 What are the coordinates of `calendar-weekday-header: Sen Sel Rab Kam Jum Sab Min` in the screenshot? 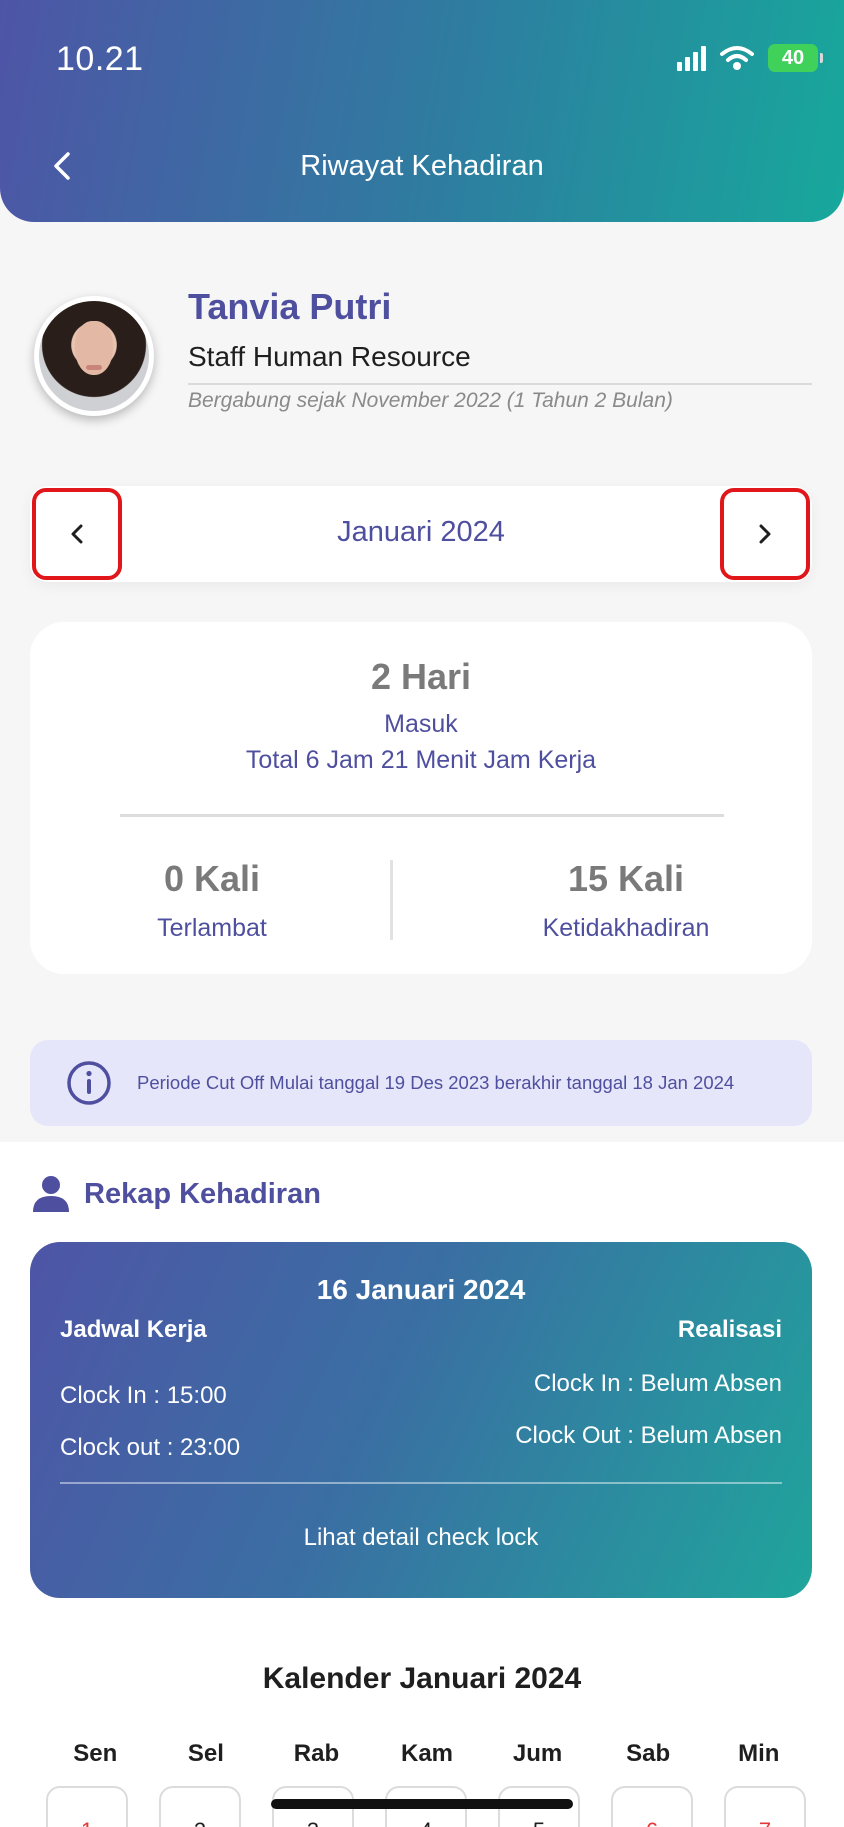 It's located at (427, 1754).